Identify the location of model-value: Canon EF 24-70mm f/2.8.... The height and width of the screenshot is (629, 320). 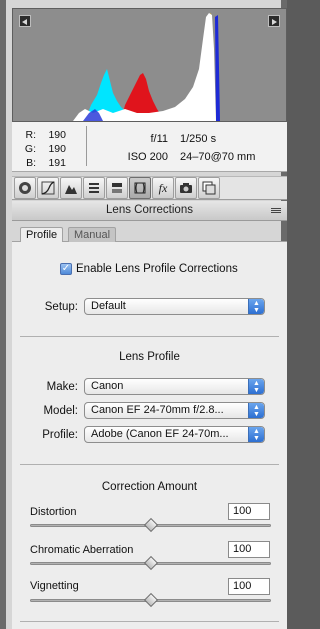
(157, 410).